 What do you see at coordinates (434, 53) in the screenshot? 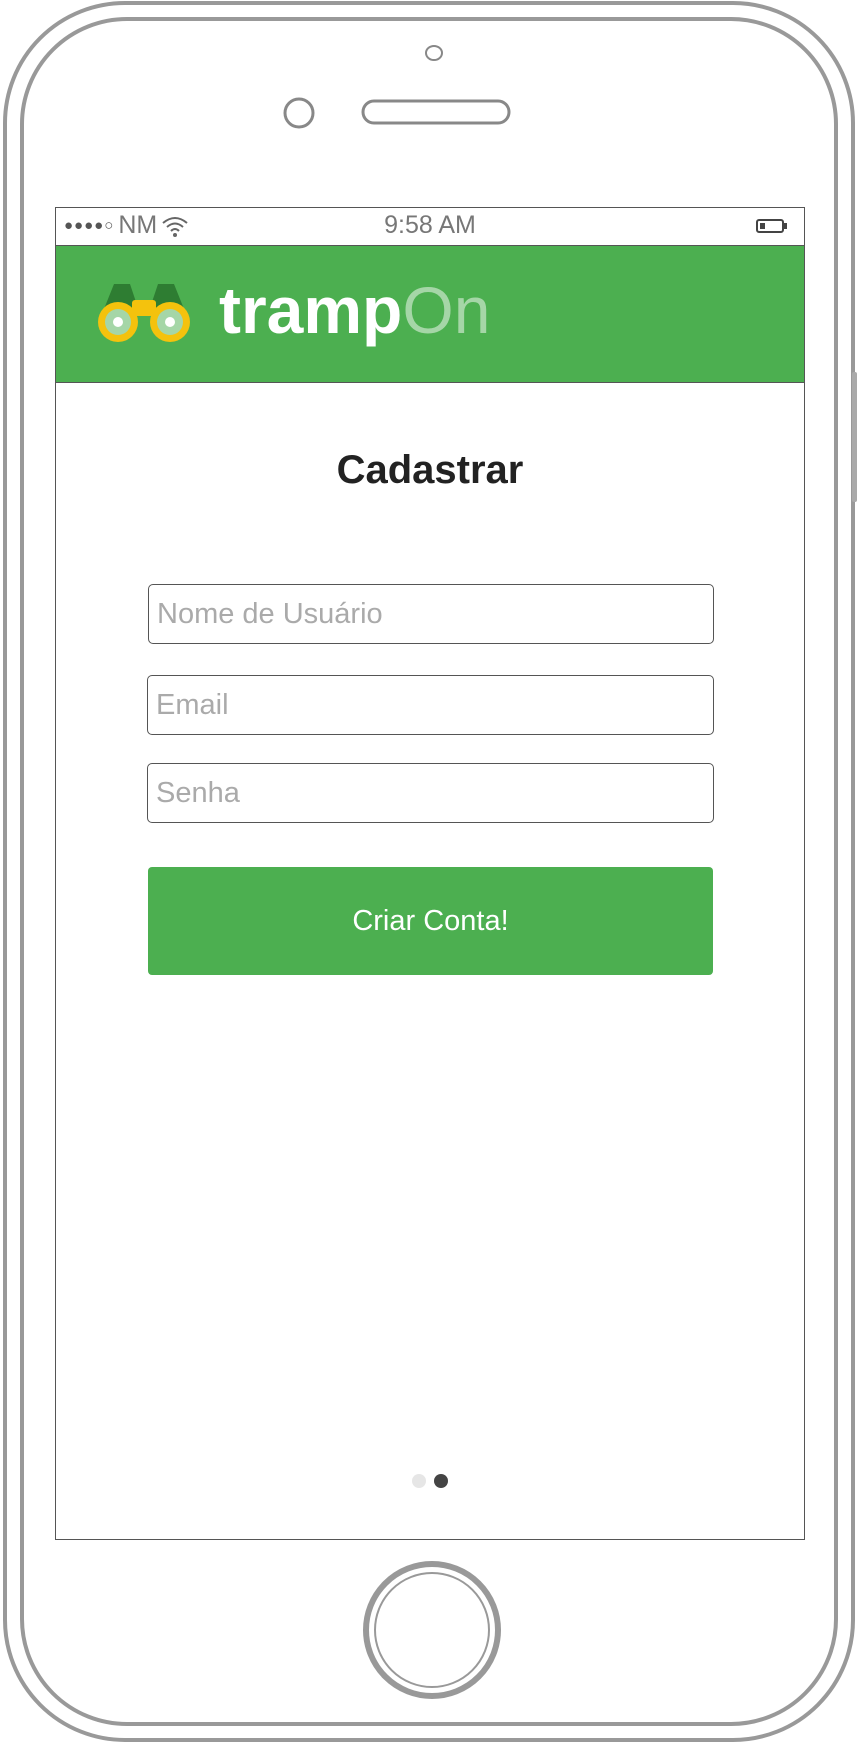
I see `proximity-sensor-icon` at bounding box center [434, 53].